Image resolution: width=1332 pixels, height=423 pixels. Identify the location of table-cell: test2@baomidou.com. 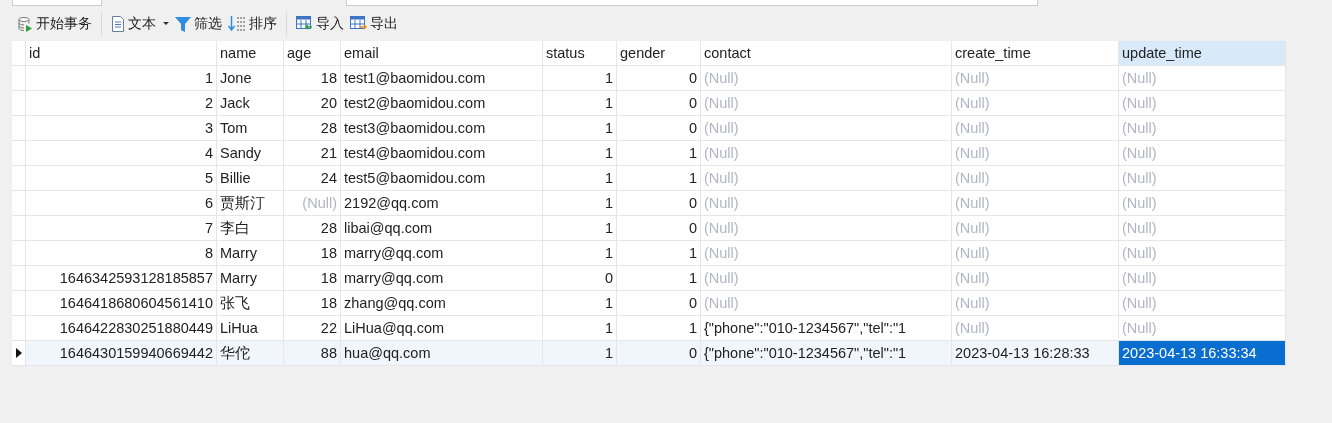
(442, 103).